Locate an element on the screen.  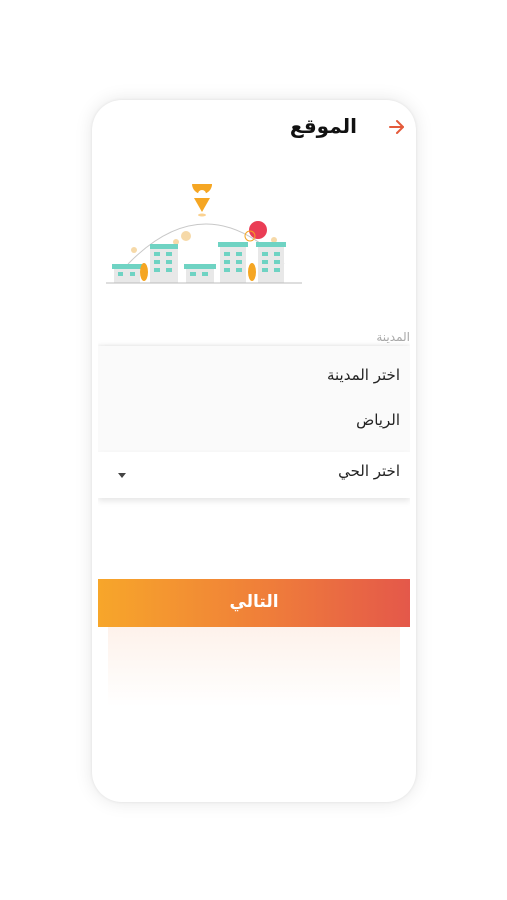
caret-down-icon is located at coordinates (122, 475).